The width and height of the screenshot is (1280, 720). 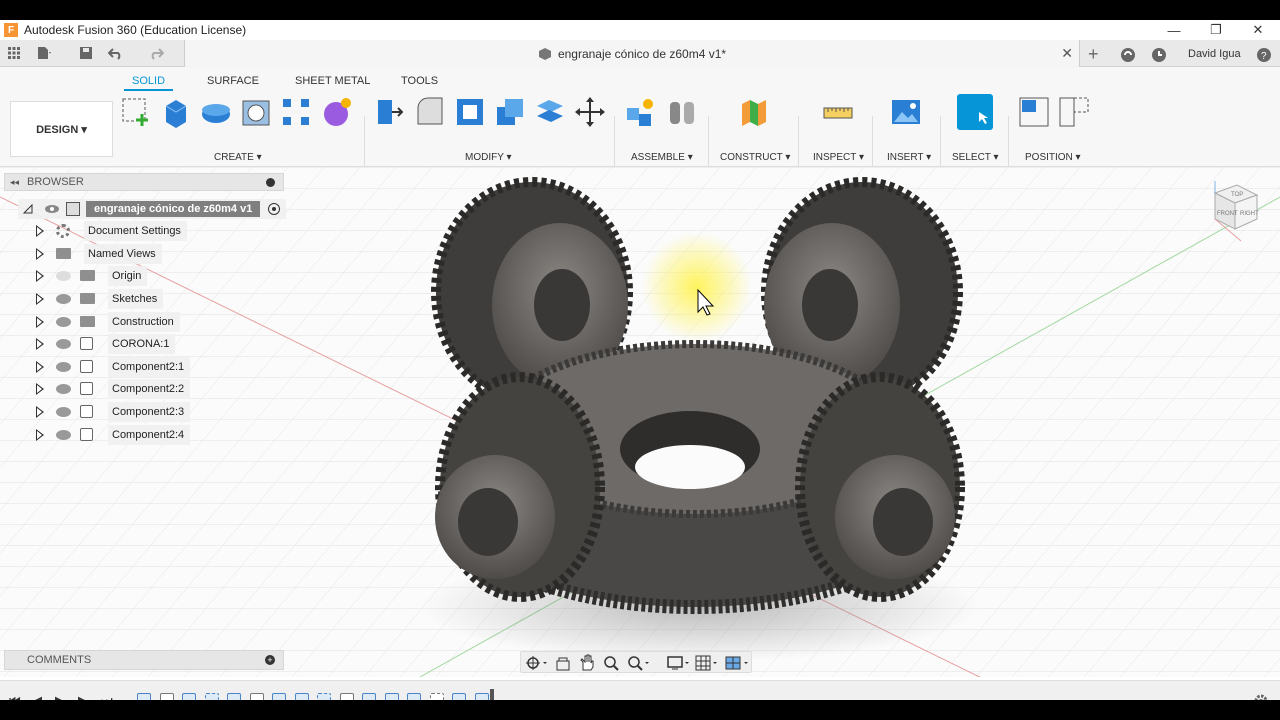 What do you see at coordinates (1128, 55) in the screenshot?
I see `job-status-icon` at bounding box center [1128, 55].